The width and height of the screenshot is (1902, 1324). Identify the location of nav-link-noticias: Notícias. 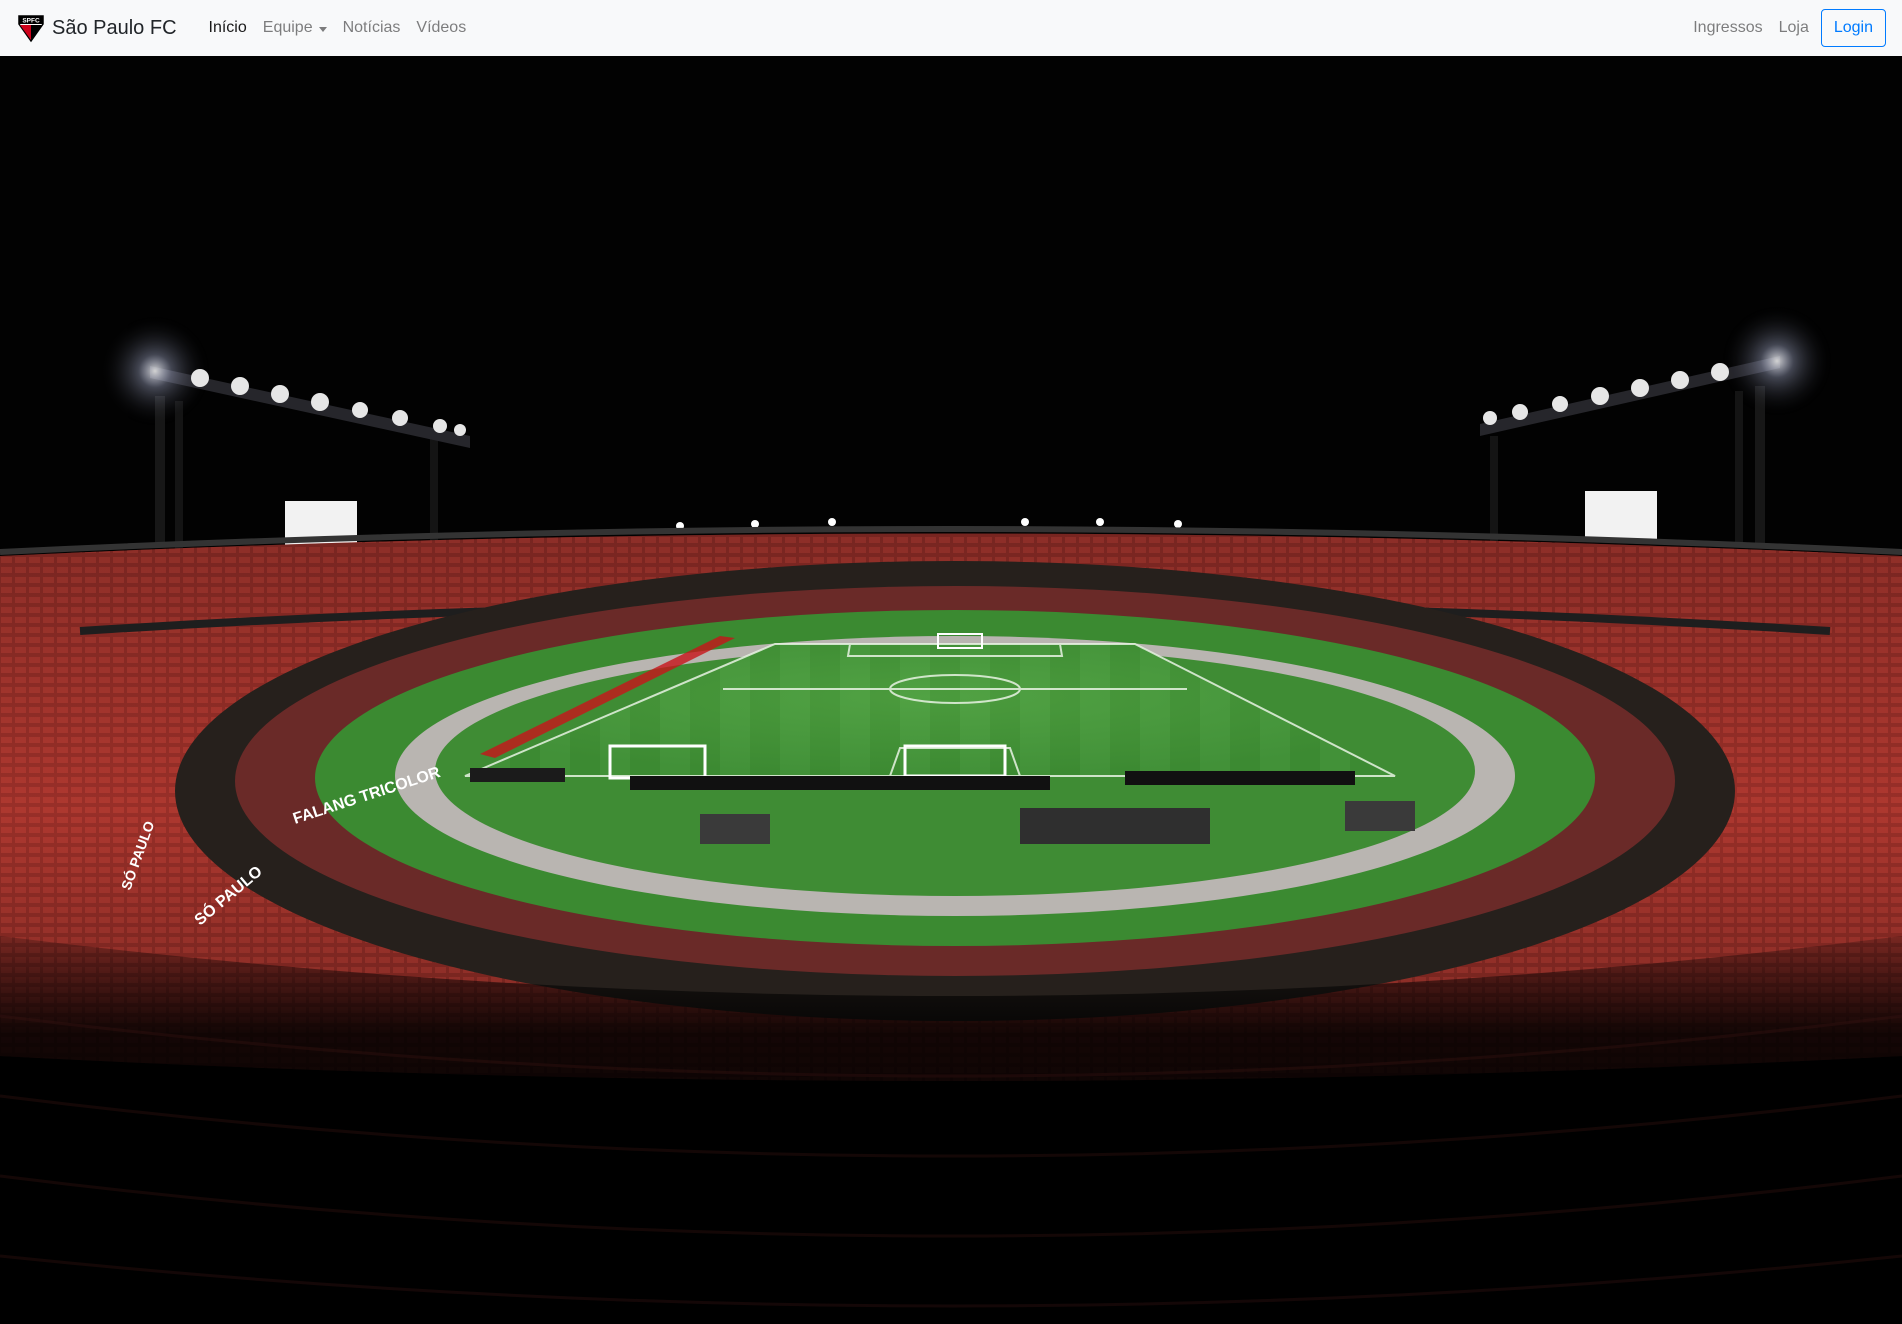
(372, 28).